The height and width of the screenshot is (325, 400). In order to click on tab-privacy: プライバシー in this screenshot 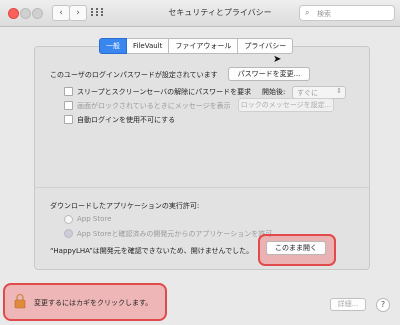, I will do `click(266, 46)`.